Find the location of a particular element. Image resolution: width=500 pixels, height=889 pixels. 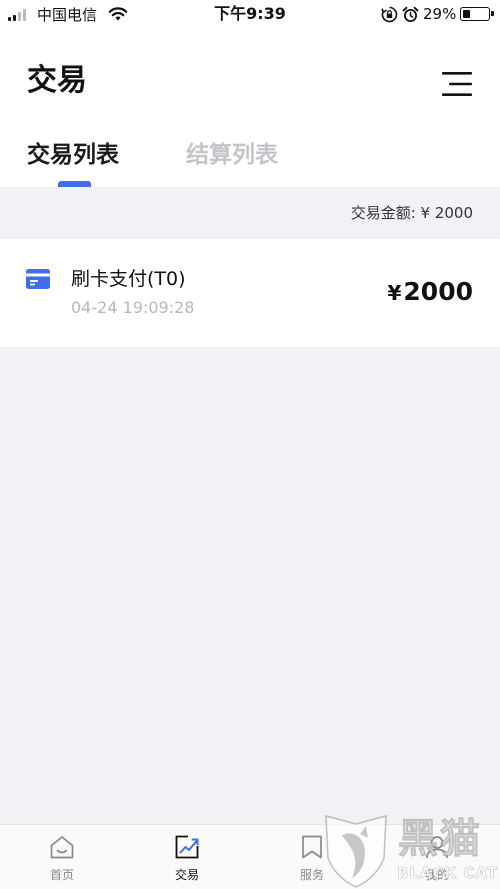

transaction-amount: ¥2000 is located at coordinates (430, 292).